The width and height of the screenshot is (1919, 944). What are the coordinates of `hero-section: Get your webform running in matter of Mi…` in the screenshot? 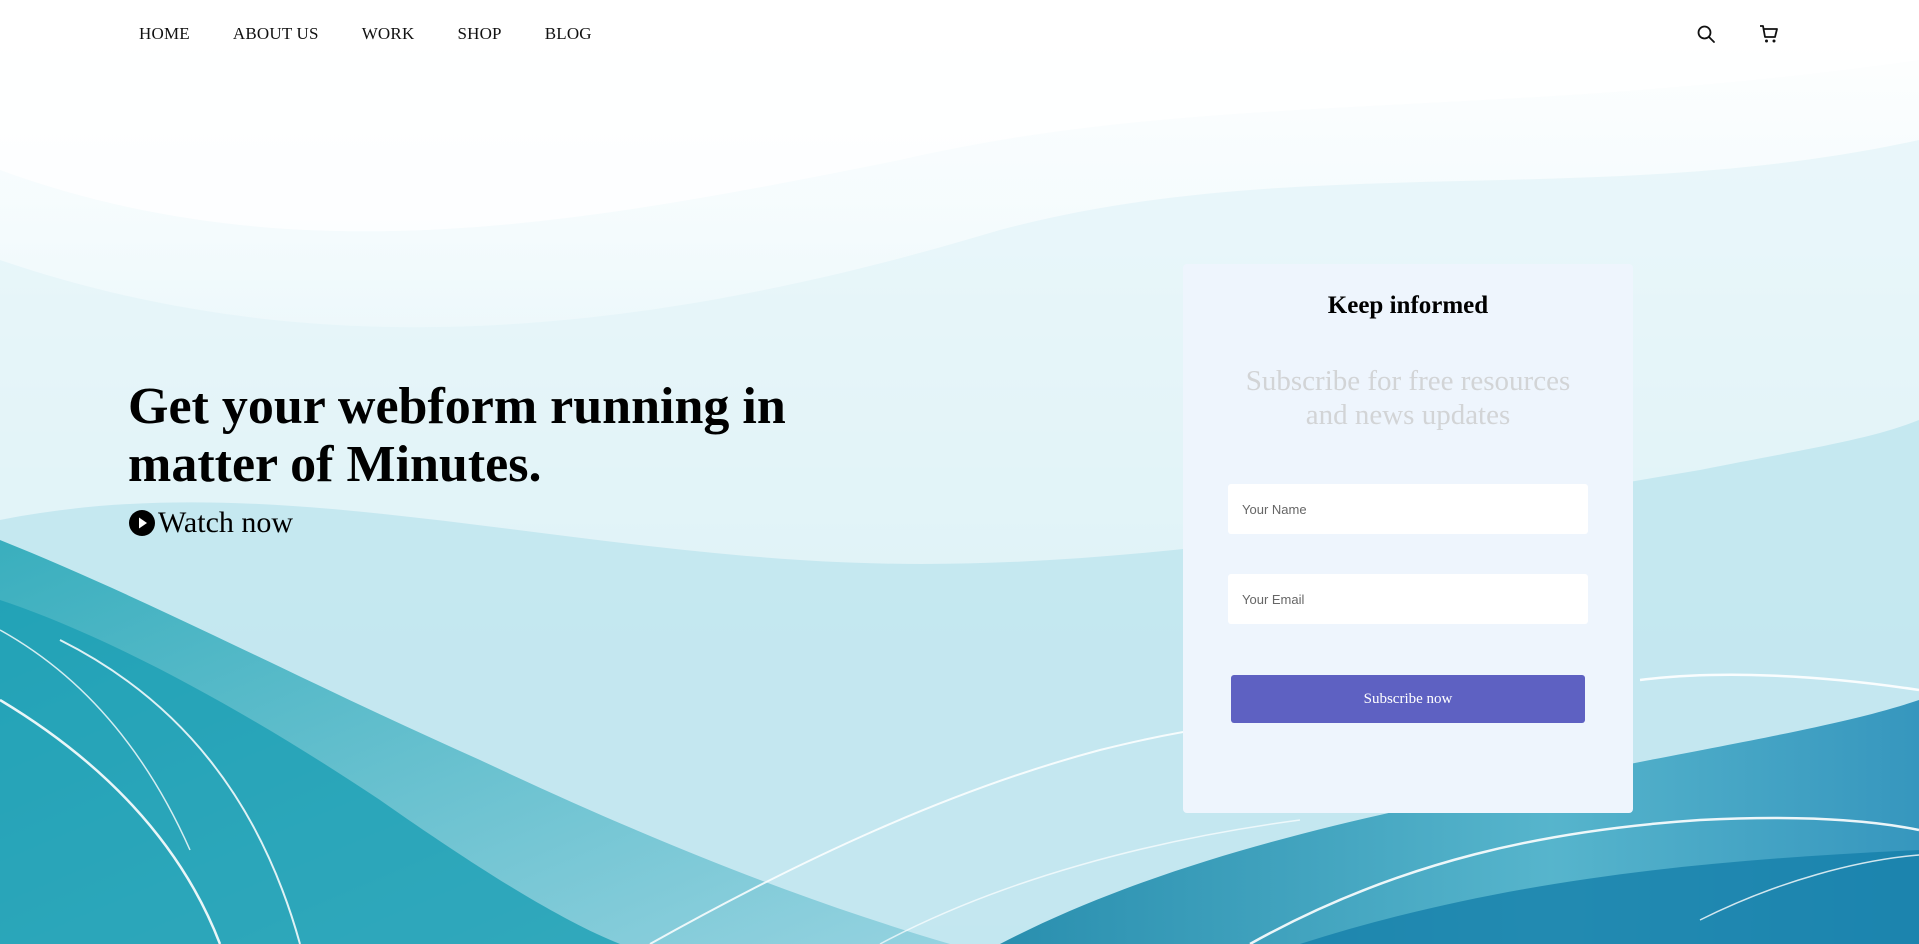 It's located at (478, 459).